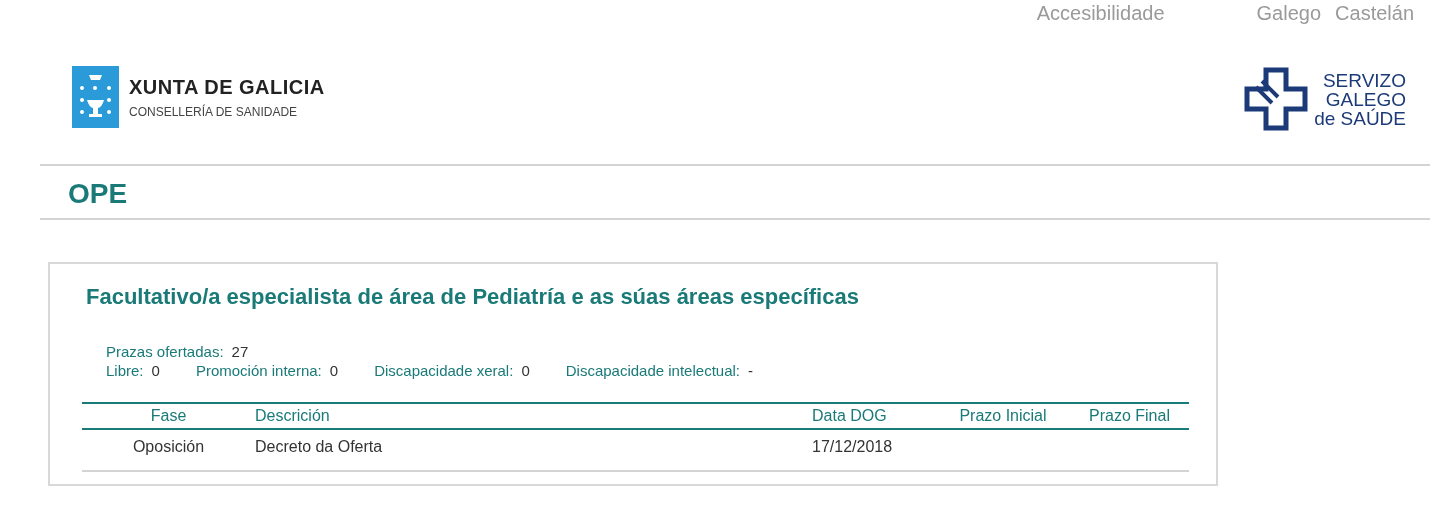 The width and height of the screenshot is (1456, 514). I want to click on column-header: Prazo Final, so click(1129, 416).